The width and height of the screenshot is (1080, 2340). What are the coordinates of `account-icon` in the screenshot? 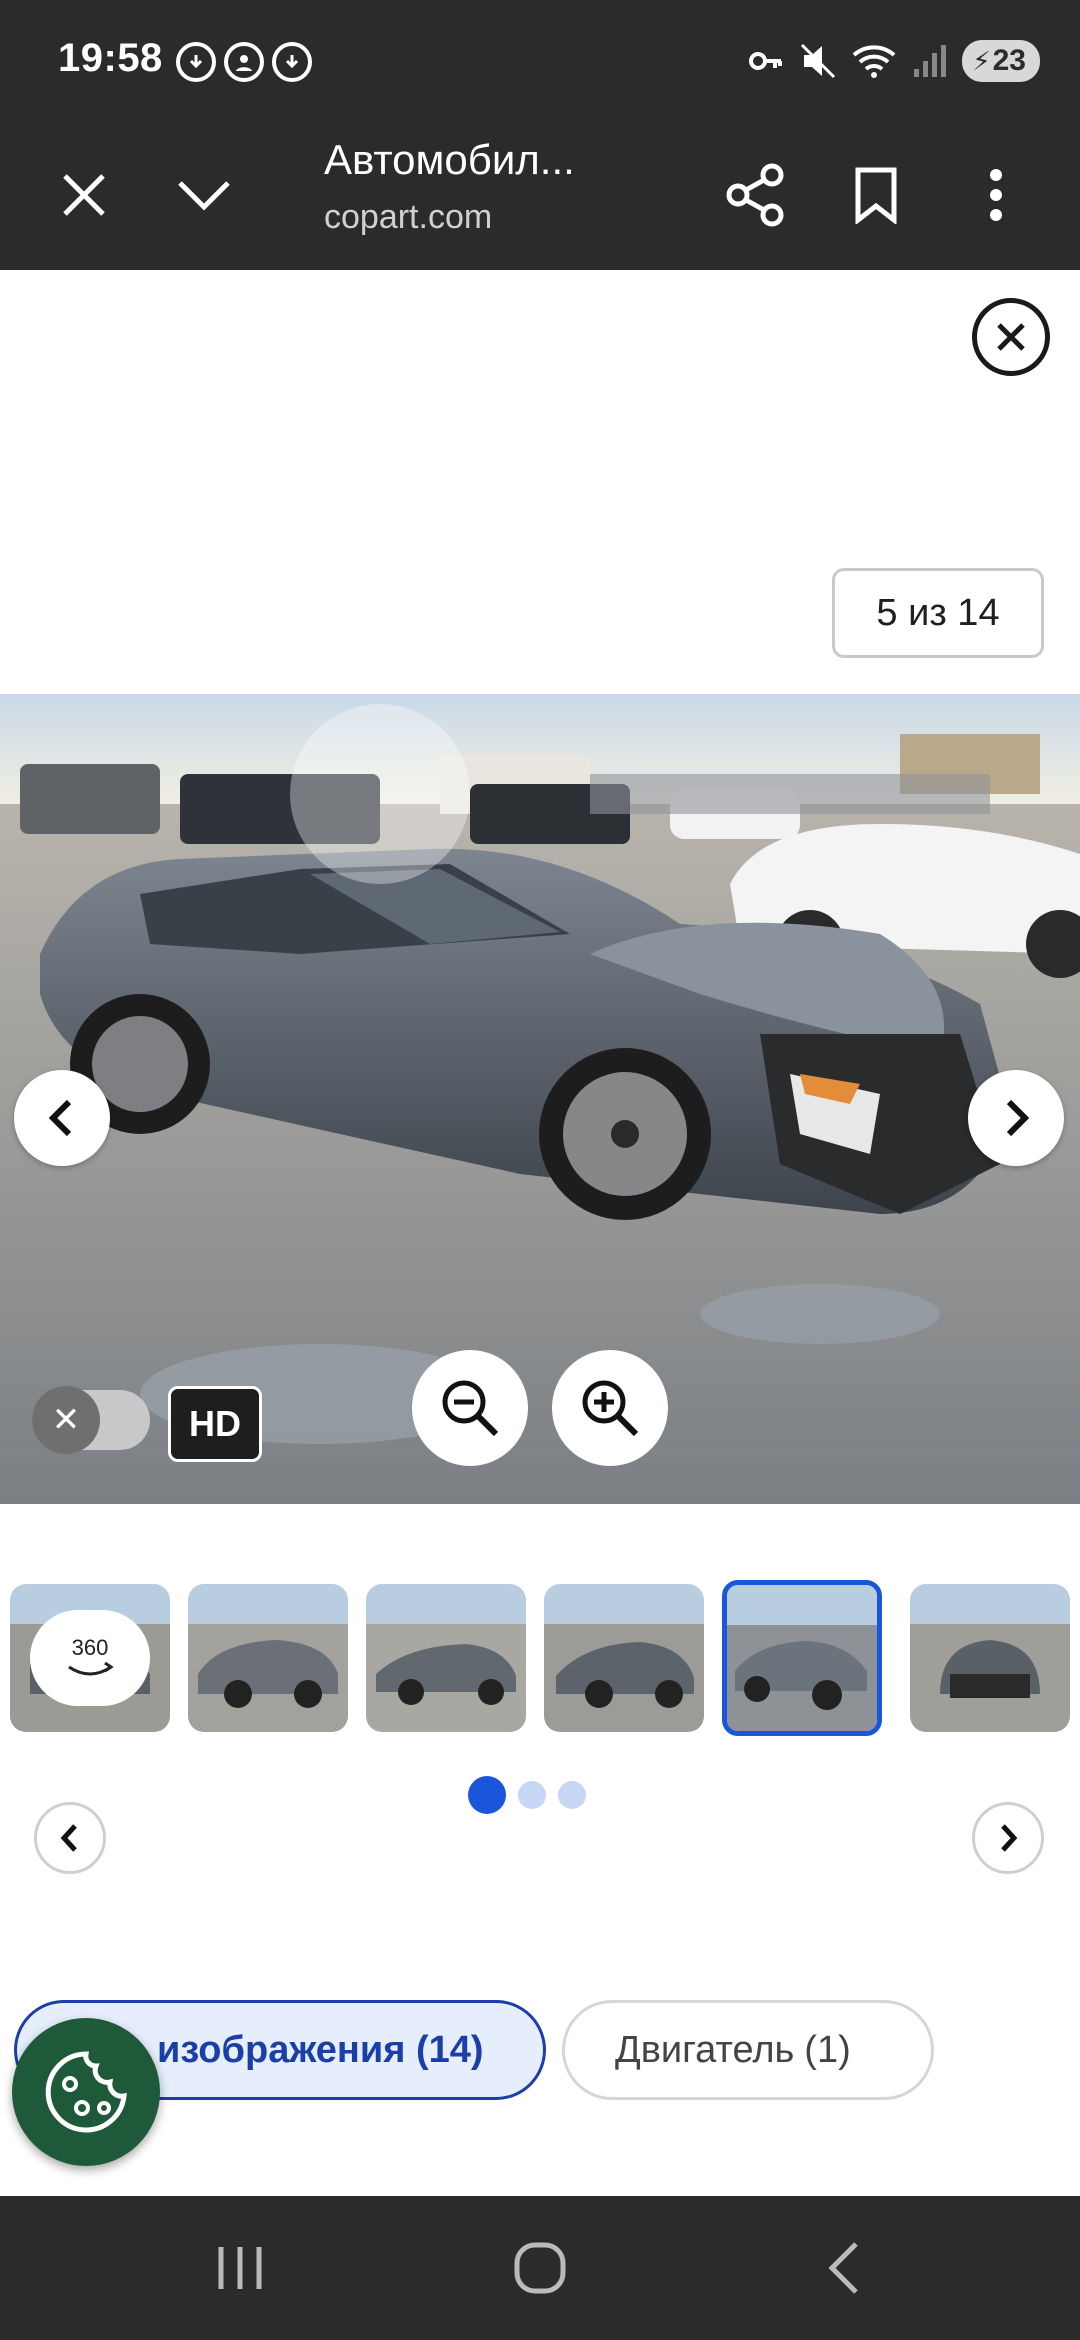 It's located at (244, 62).